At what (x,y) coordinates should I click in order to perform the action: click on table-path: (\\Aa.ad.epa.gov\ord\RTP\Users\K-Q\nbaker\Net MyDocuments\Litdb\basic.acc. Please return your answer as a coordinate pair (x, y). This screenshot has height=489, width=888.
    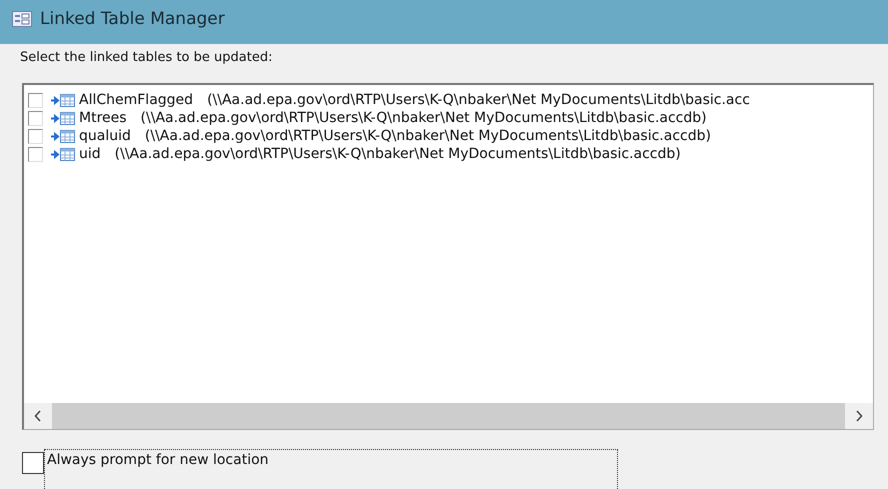
    Looking at the image, I should click on (478, 100).